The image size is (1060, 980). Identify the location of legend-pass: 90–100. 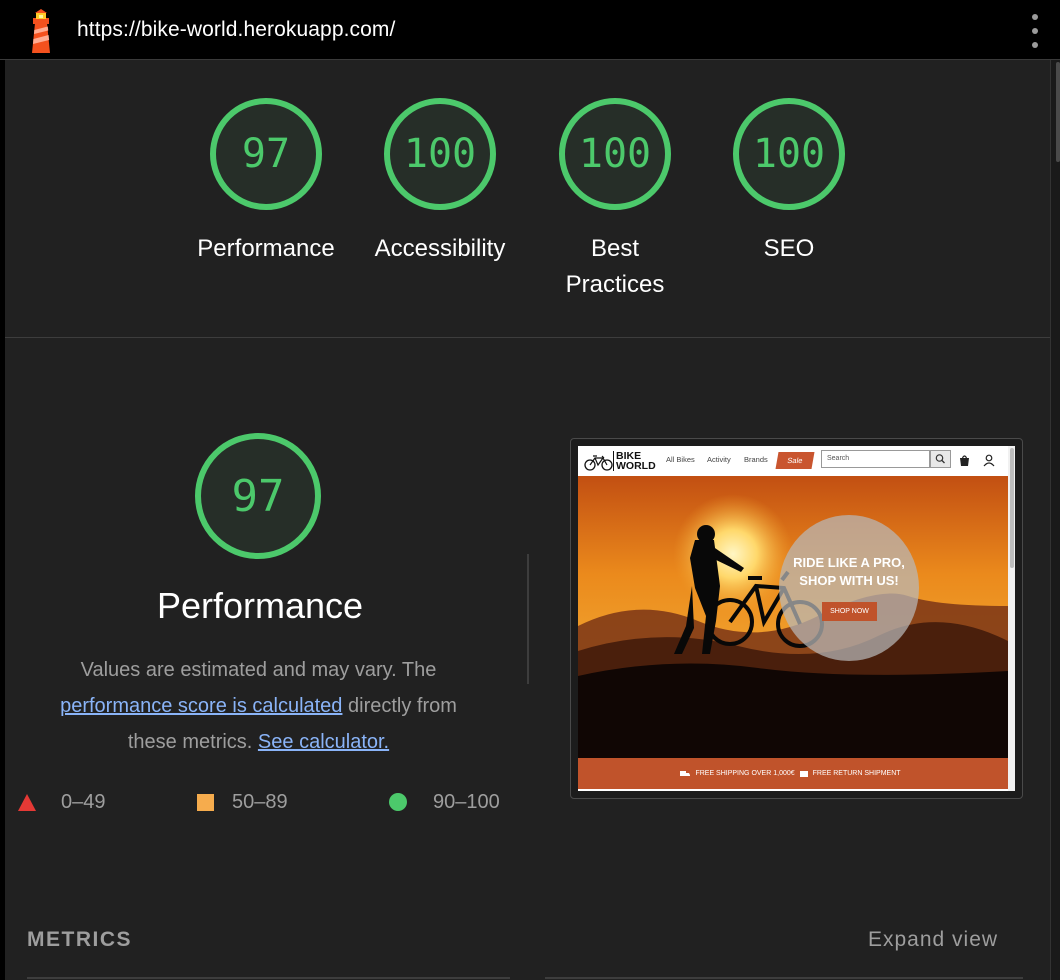
(444, 802).